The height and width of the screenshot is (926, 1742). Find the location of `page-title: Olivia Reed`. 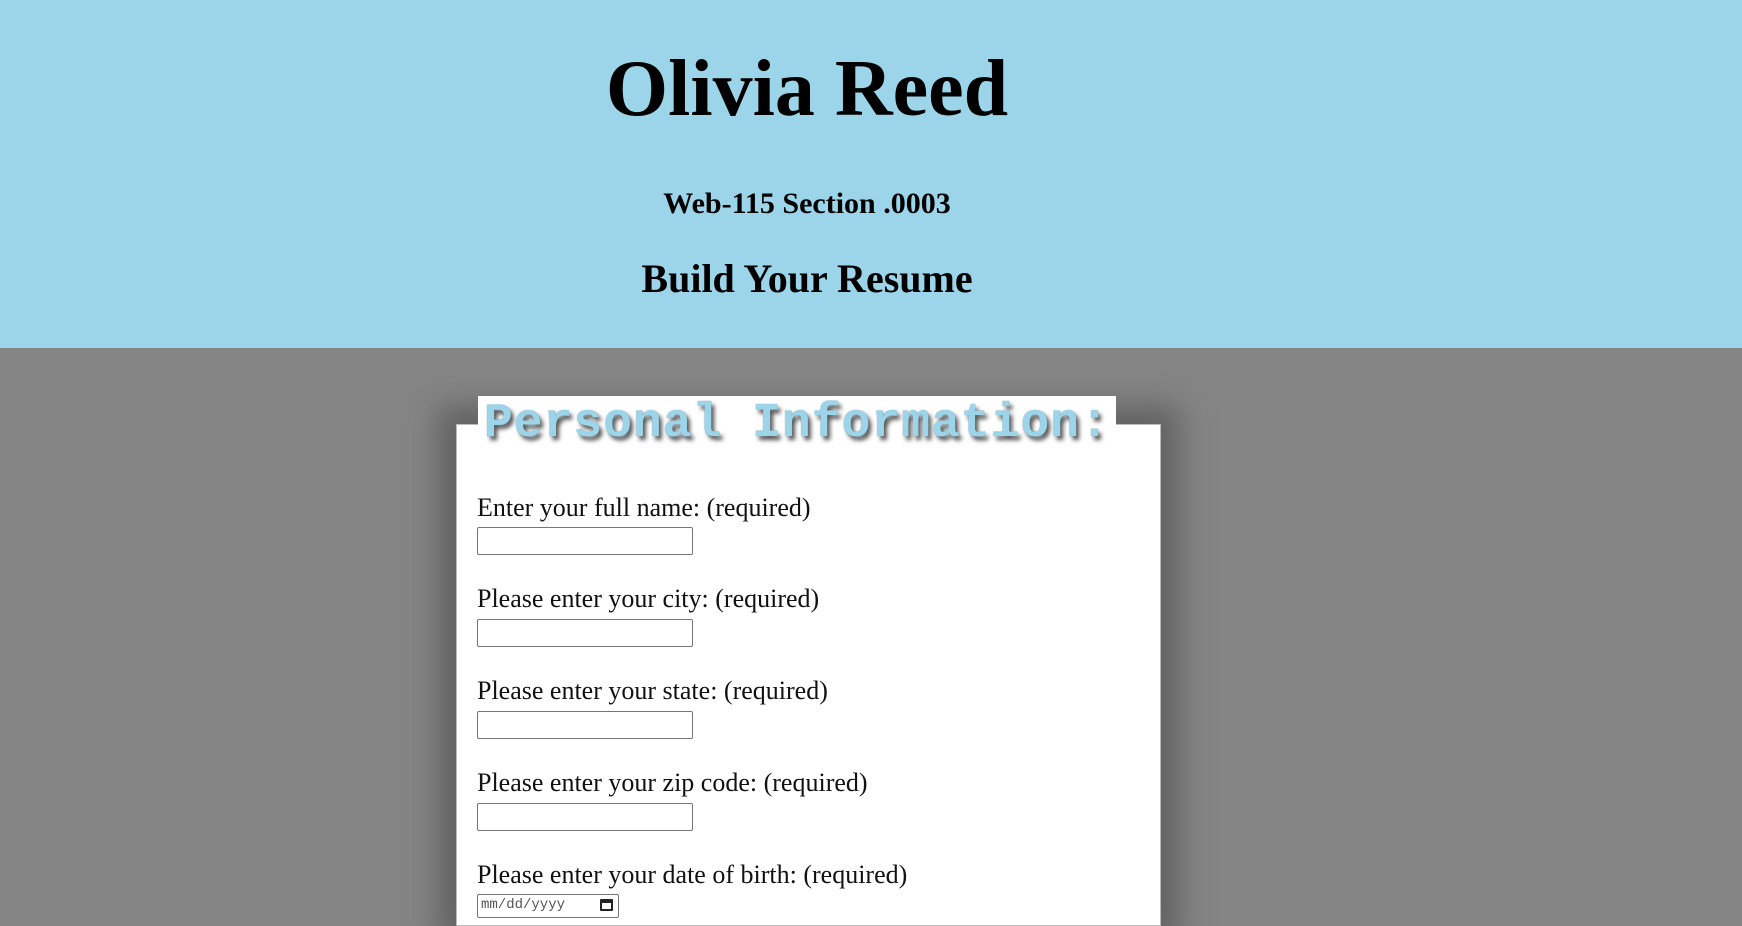

page-title: Olivia Reed is located at coordinates (807, 89).